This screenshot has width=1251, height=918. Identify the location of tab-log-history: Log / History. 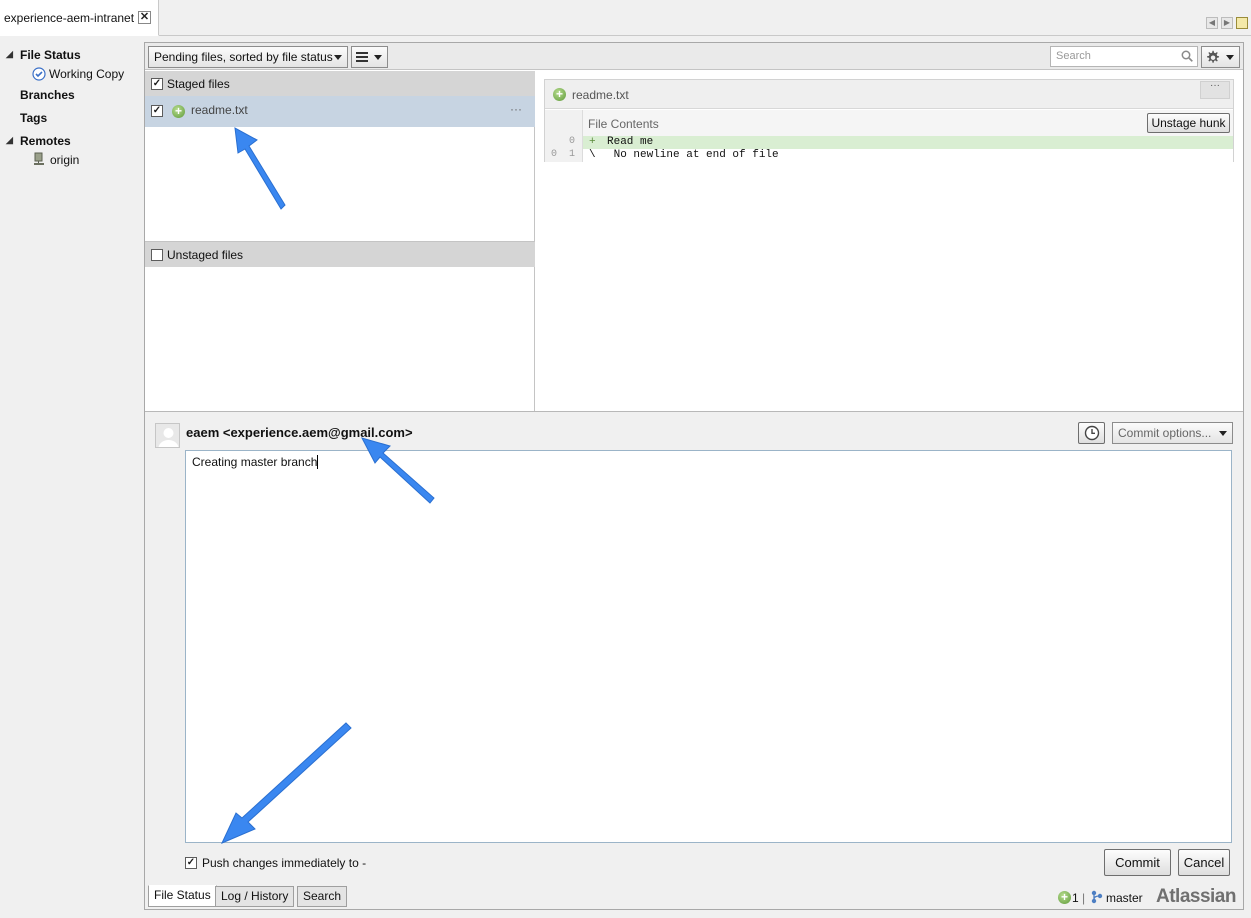
(255, 896).